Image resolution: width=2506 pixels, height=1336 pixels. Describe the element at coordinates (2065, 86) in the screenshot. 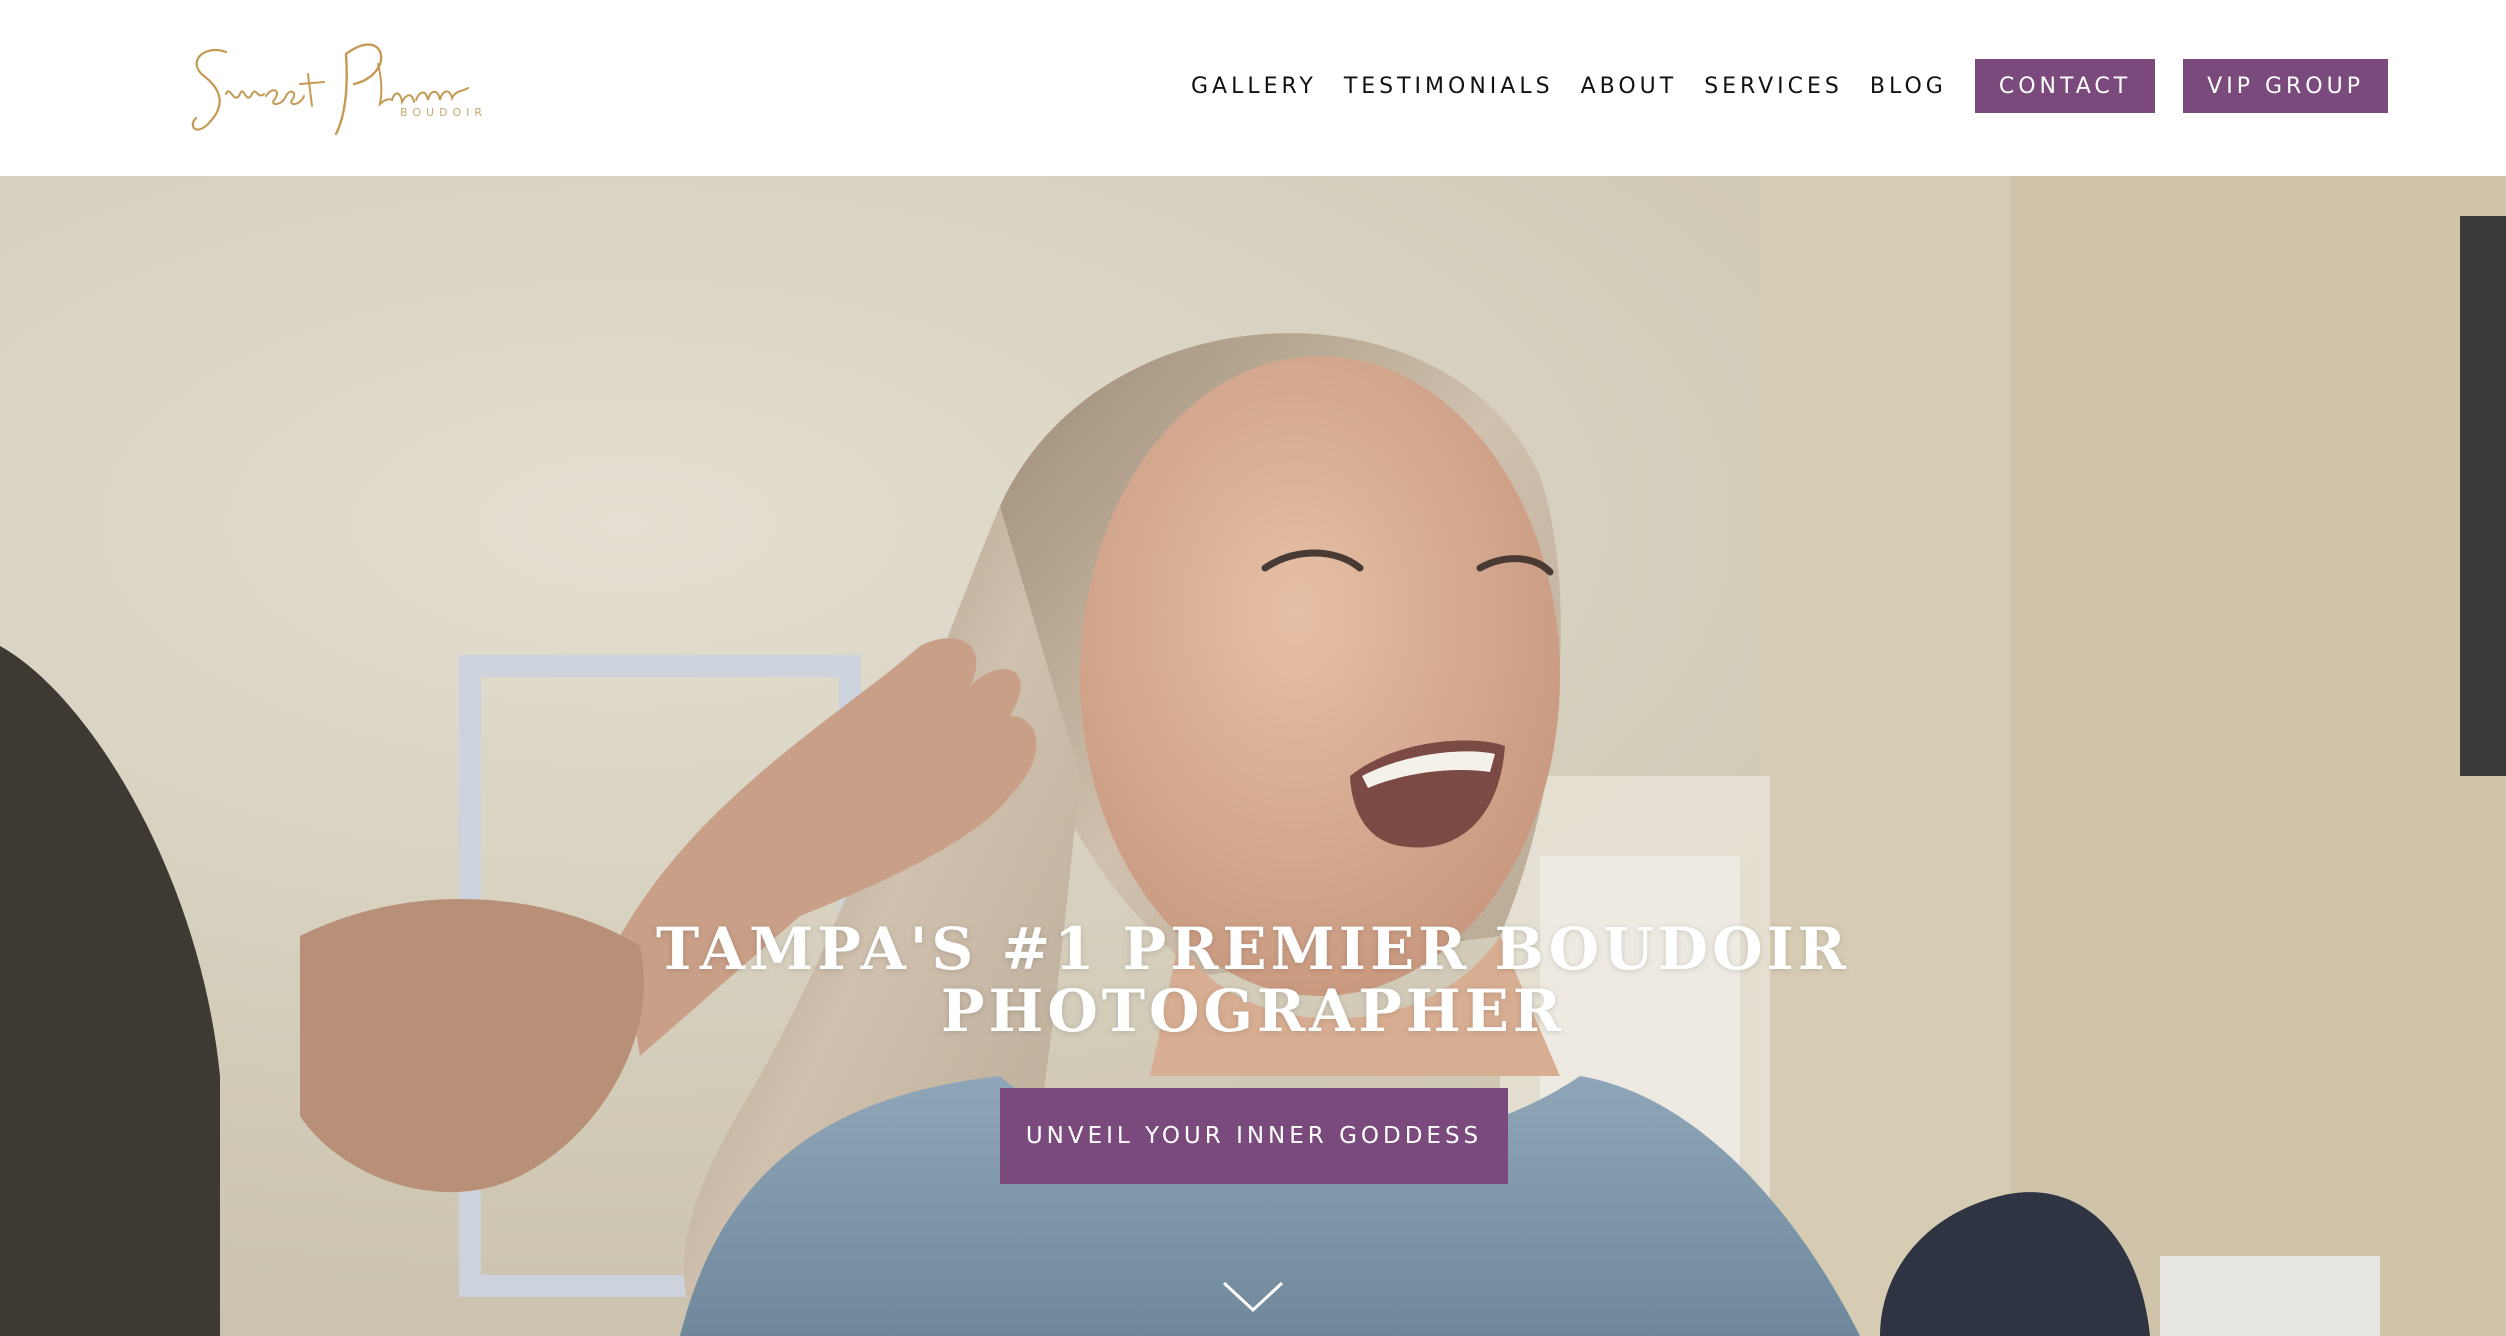

I see `contact-button: CONTACT` at that location.